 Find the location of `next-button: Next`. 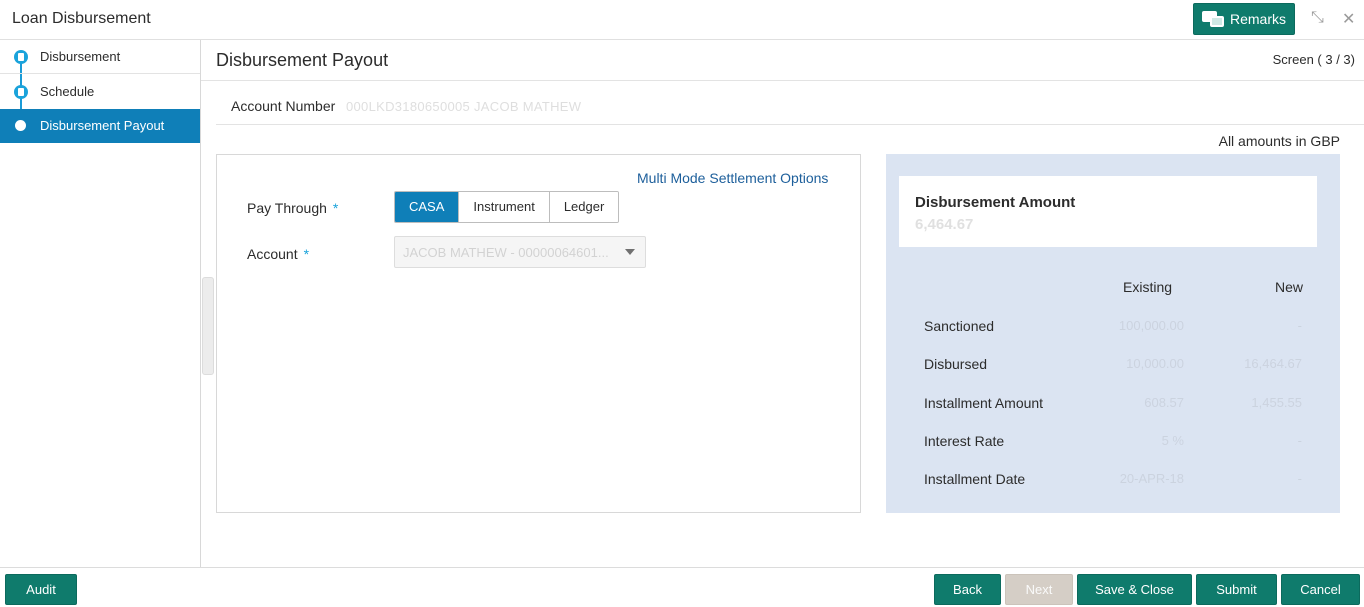

next-button: Next is located at coordinates (1039, 589).